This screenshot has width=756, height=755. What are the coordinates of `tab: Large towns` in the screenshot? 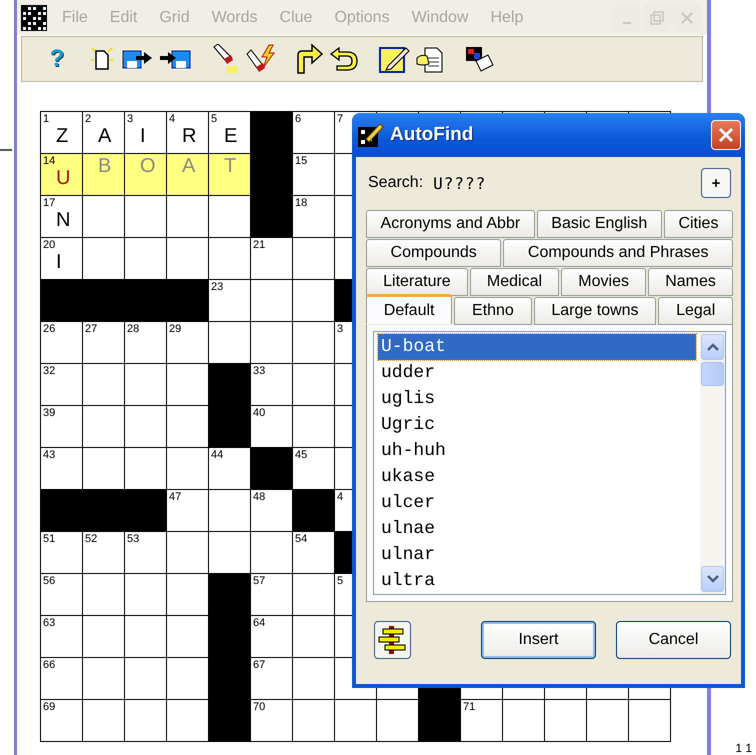 It's located at (595, 311).